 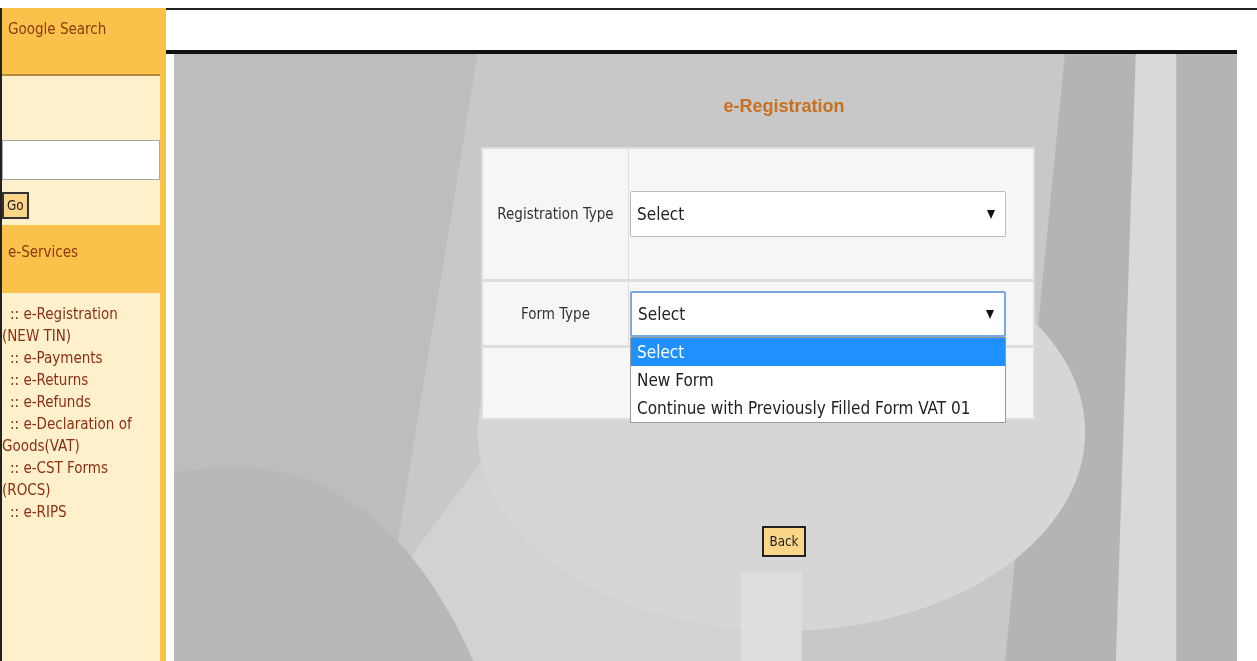 I want to click on field-label: Registration Type, so click(x=556, y=214).